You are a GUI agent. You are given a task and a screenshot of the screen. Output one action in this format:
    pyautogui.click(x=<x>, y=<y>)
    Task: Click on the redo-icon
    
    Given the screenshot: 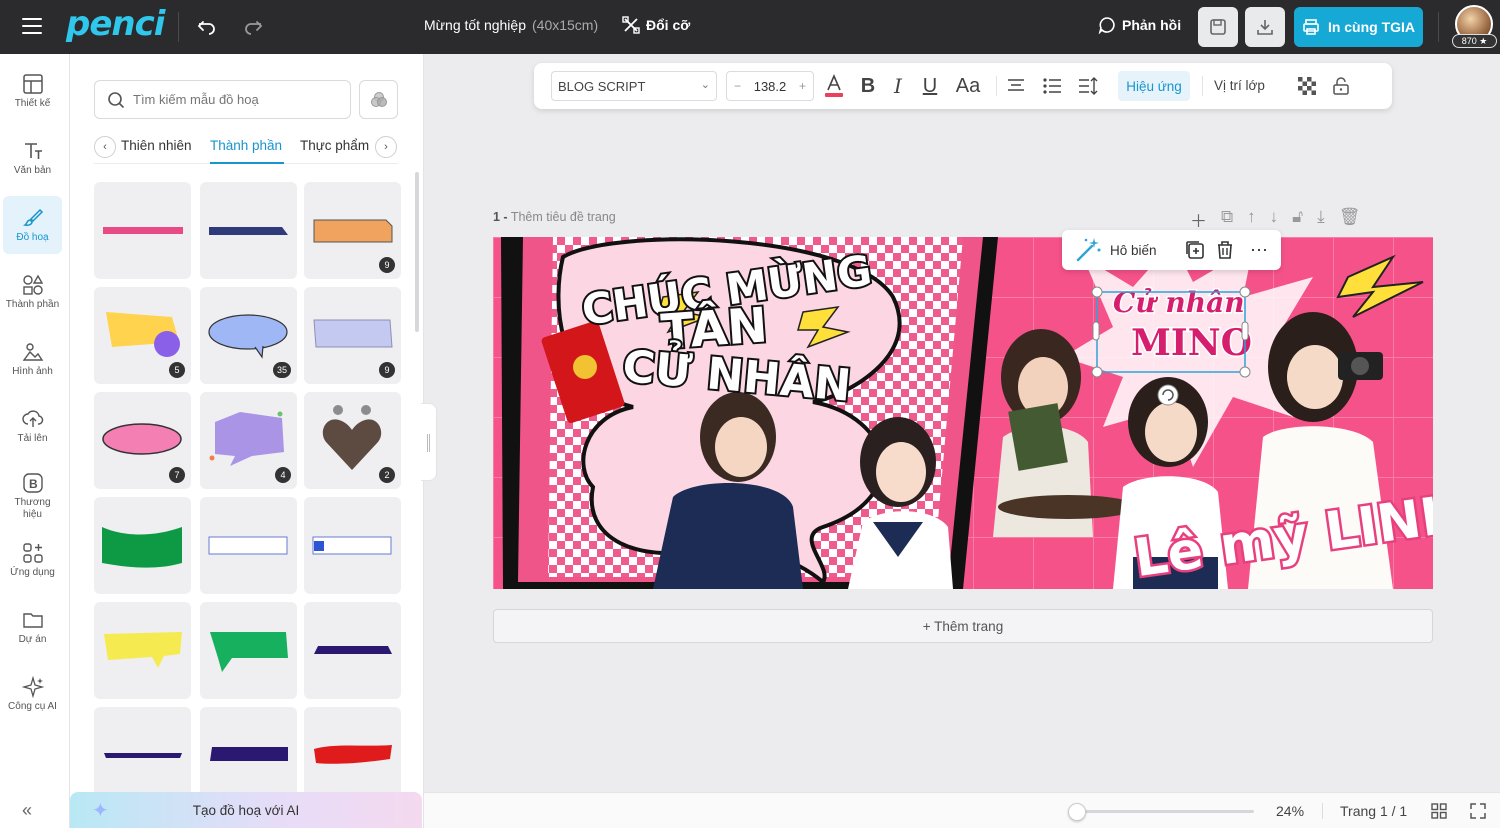 What is the action you would take?
    pyautogui.click(x=253, y=27)
    